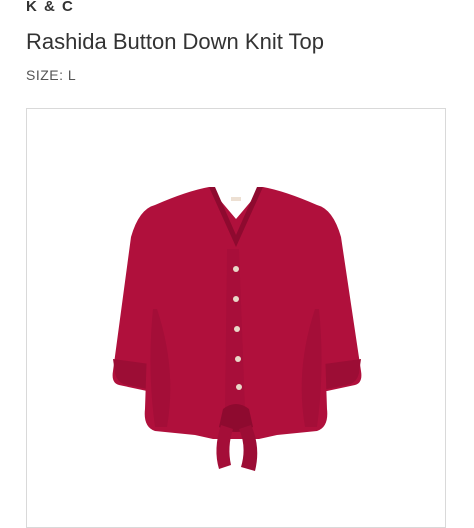 The height and width of the screenshot is (528, 474). What do you see at coordinates (51, 75) in the screenshot?
I see `size-label: SIZE: L` at bounding box center [51, 75].